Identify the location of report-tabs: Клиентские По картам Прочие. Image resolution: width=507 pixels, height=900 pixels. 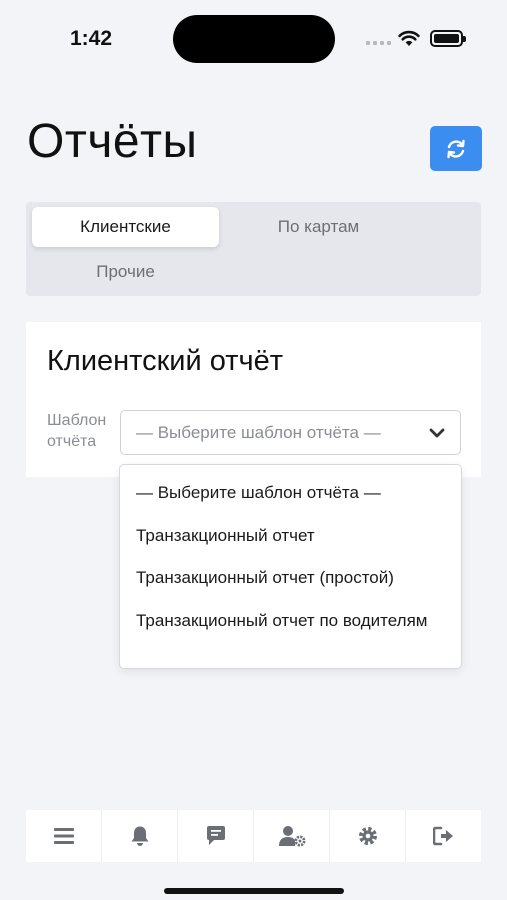
(253, 249).